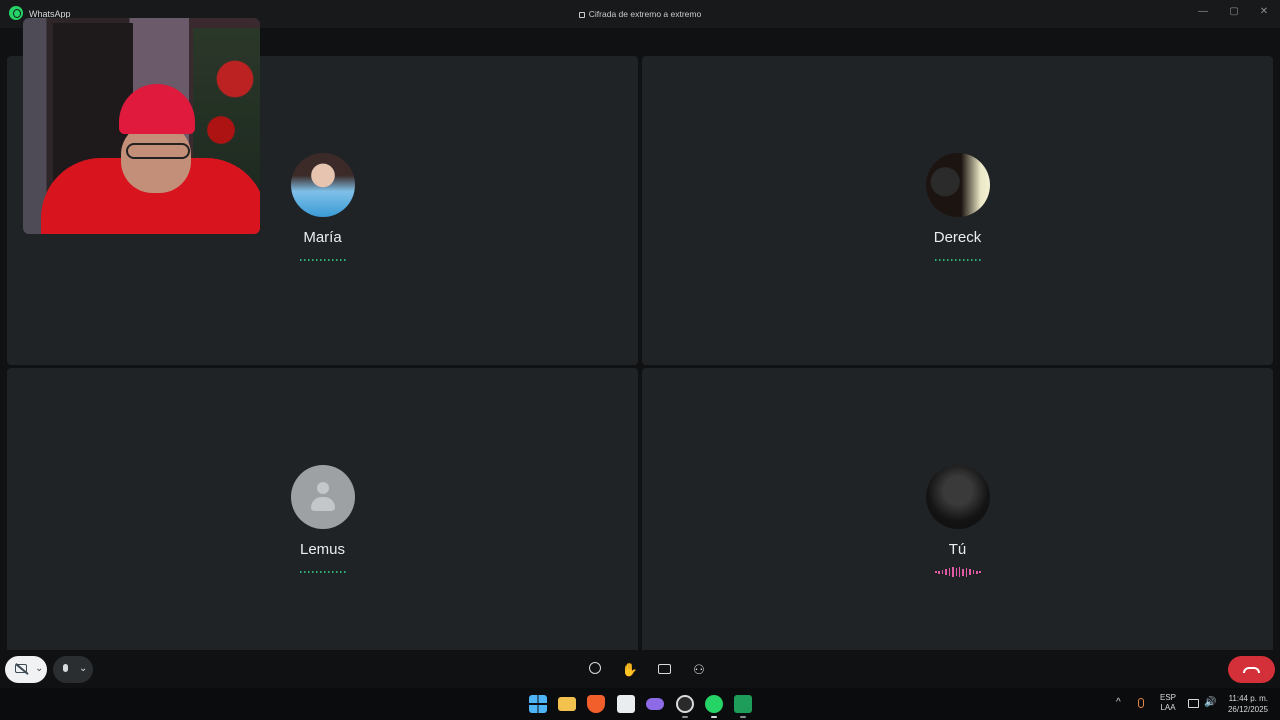 The width and height of the screenshot is (1280, 720). Describe the element at coordinates (1141, 703) in the screenshot. I see `mic-in-use-icon` at that location.